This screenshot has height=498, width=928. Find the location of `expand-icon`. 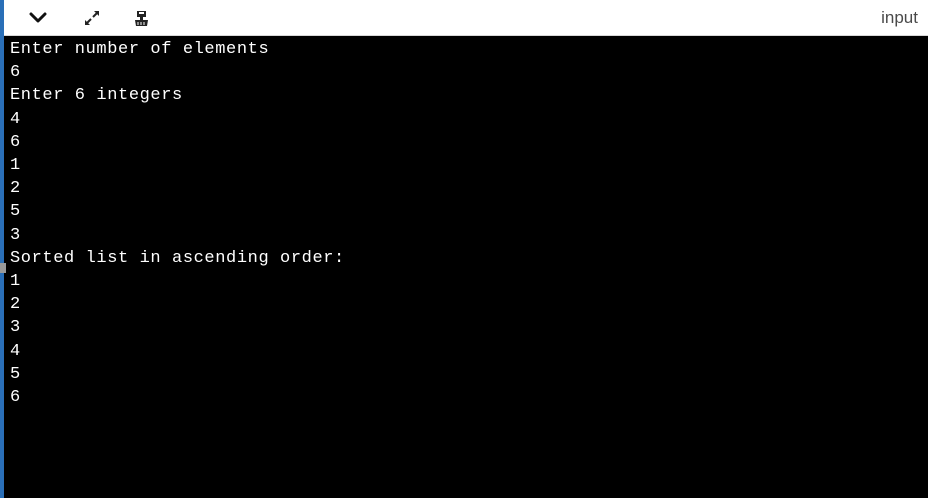

expand-icon is located at coordinates (92, 18).